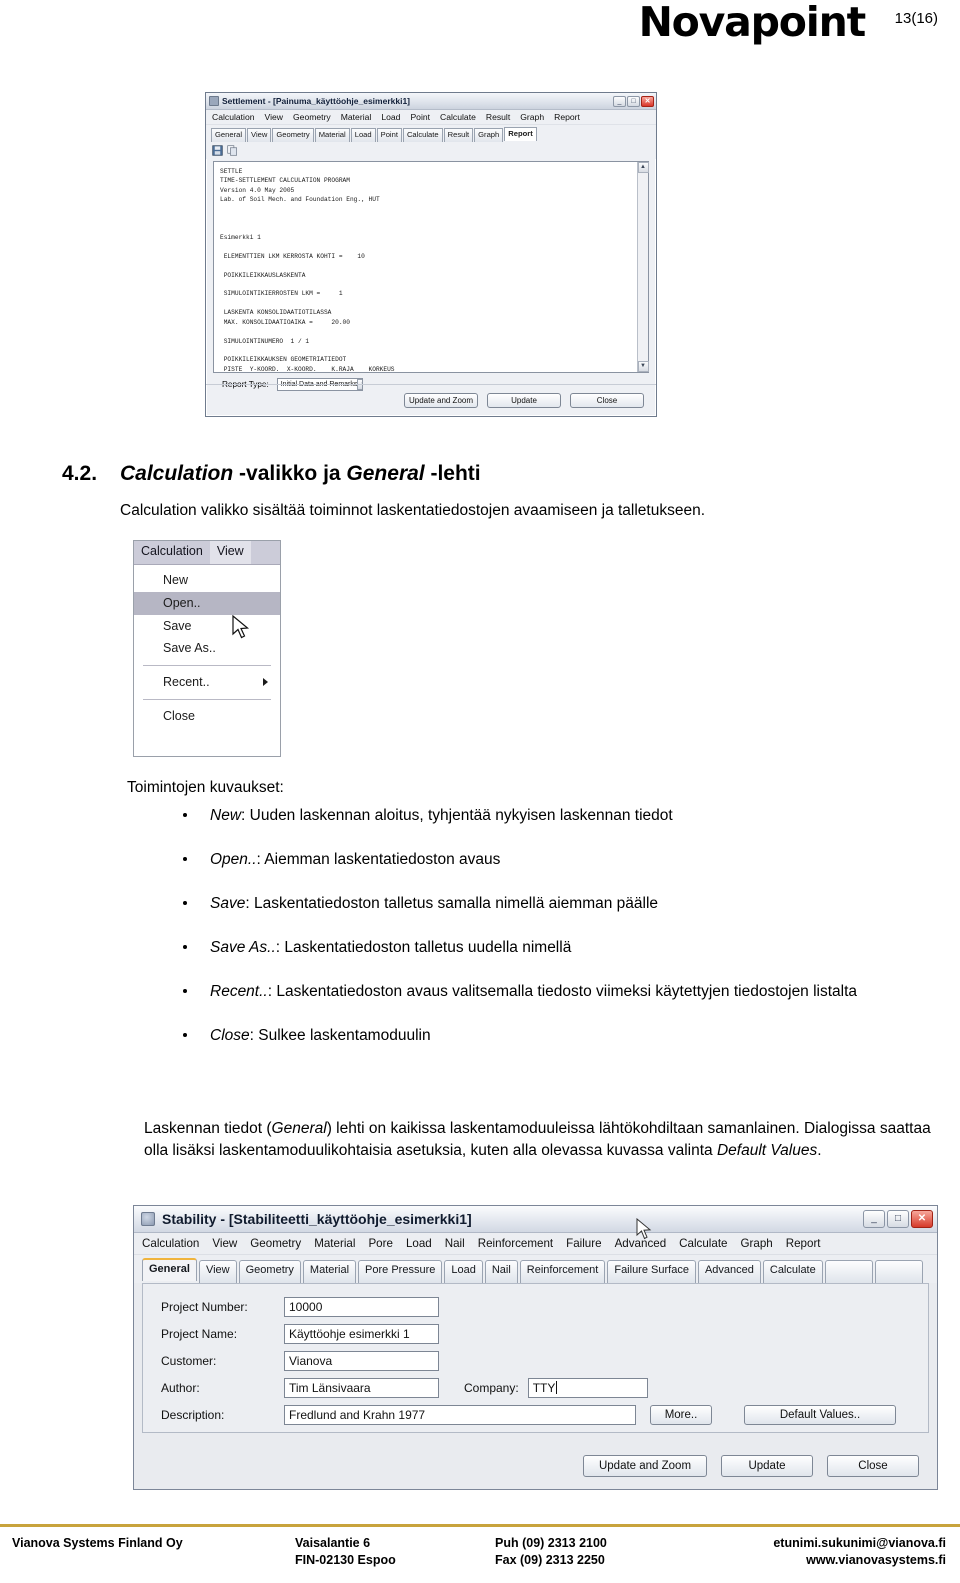 Image resolution: width=960 pixels, height=1583 pixels. I want to click on author-input: Tim Länsivaara, so click(361, 1387).